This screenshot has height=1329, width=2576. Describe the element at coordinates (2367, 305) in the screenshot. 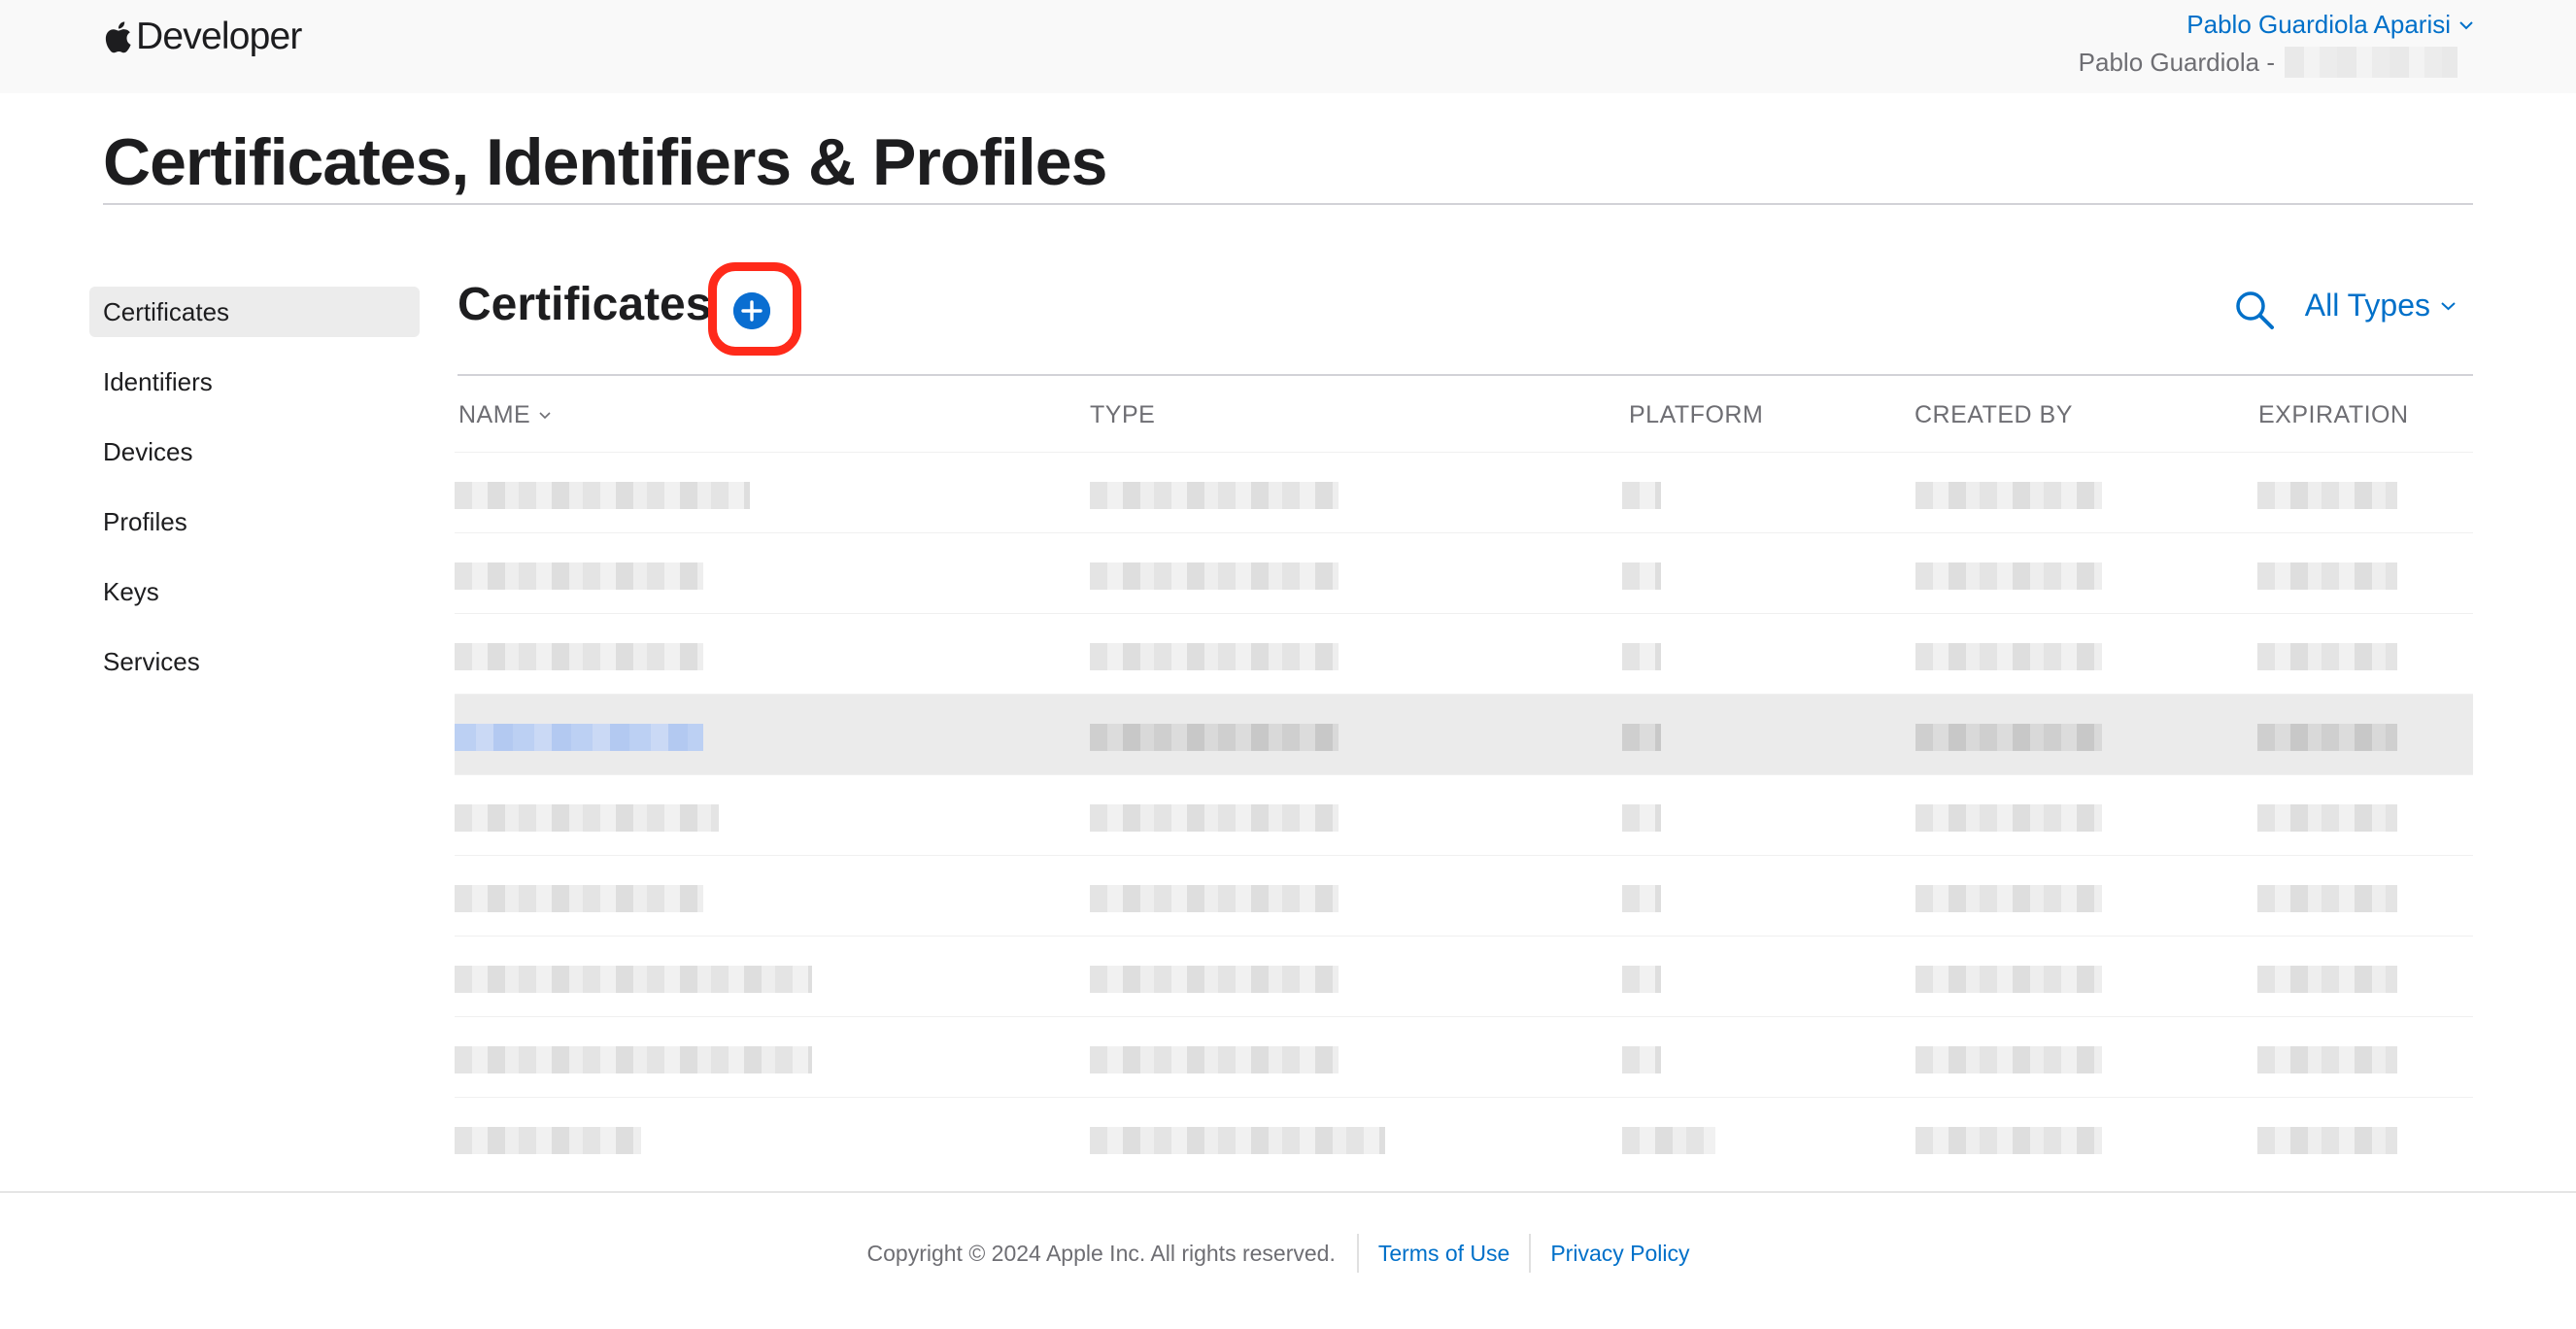

I see `type-filter-label: All Types` at that location.